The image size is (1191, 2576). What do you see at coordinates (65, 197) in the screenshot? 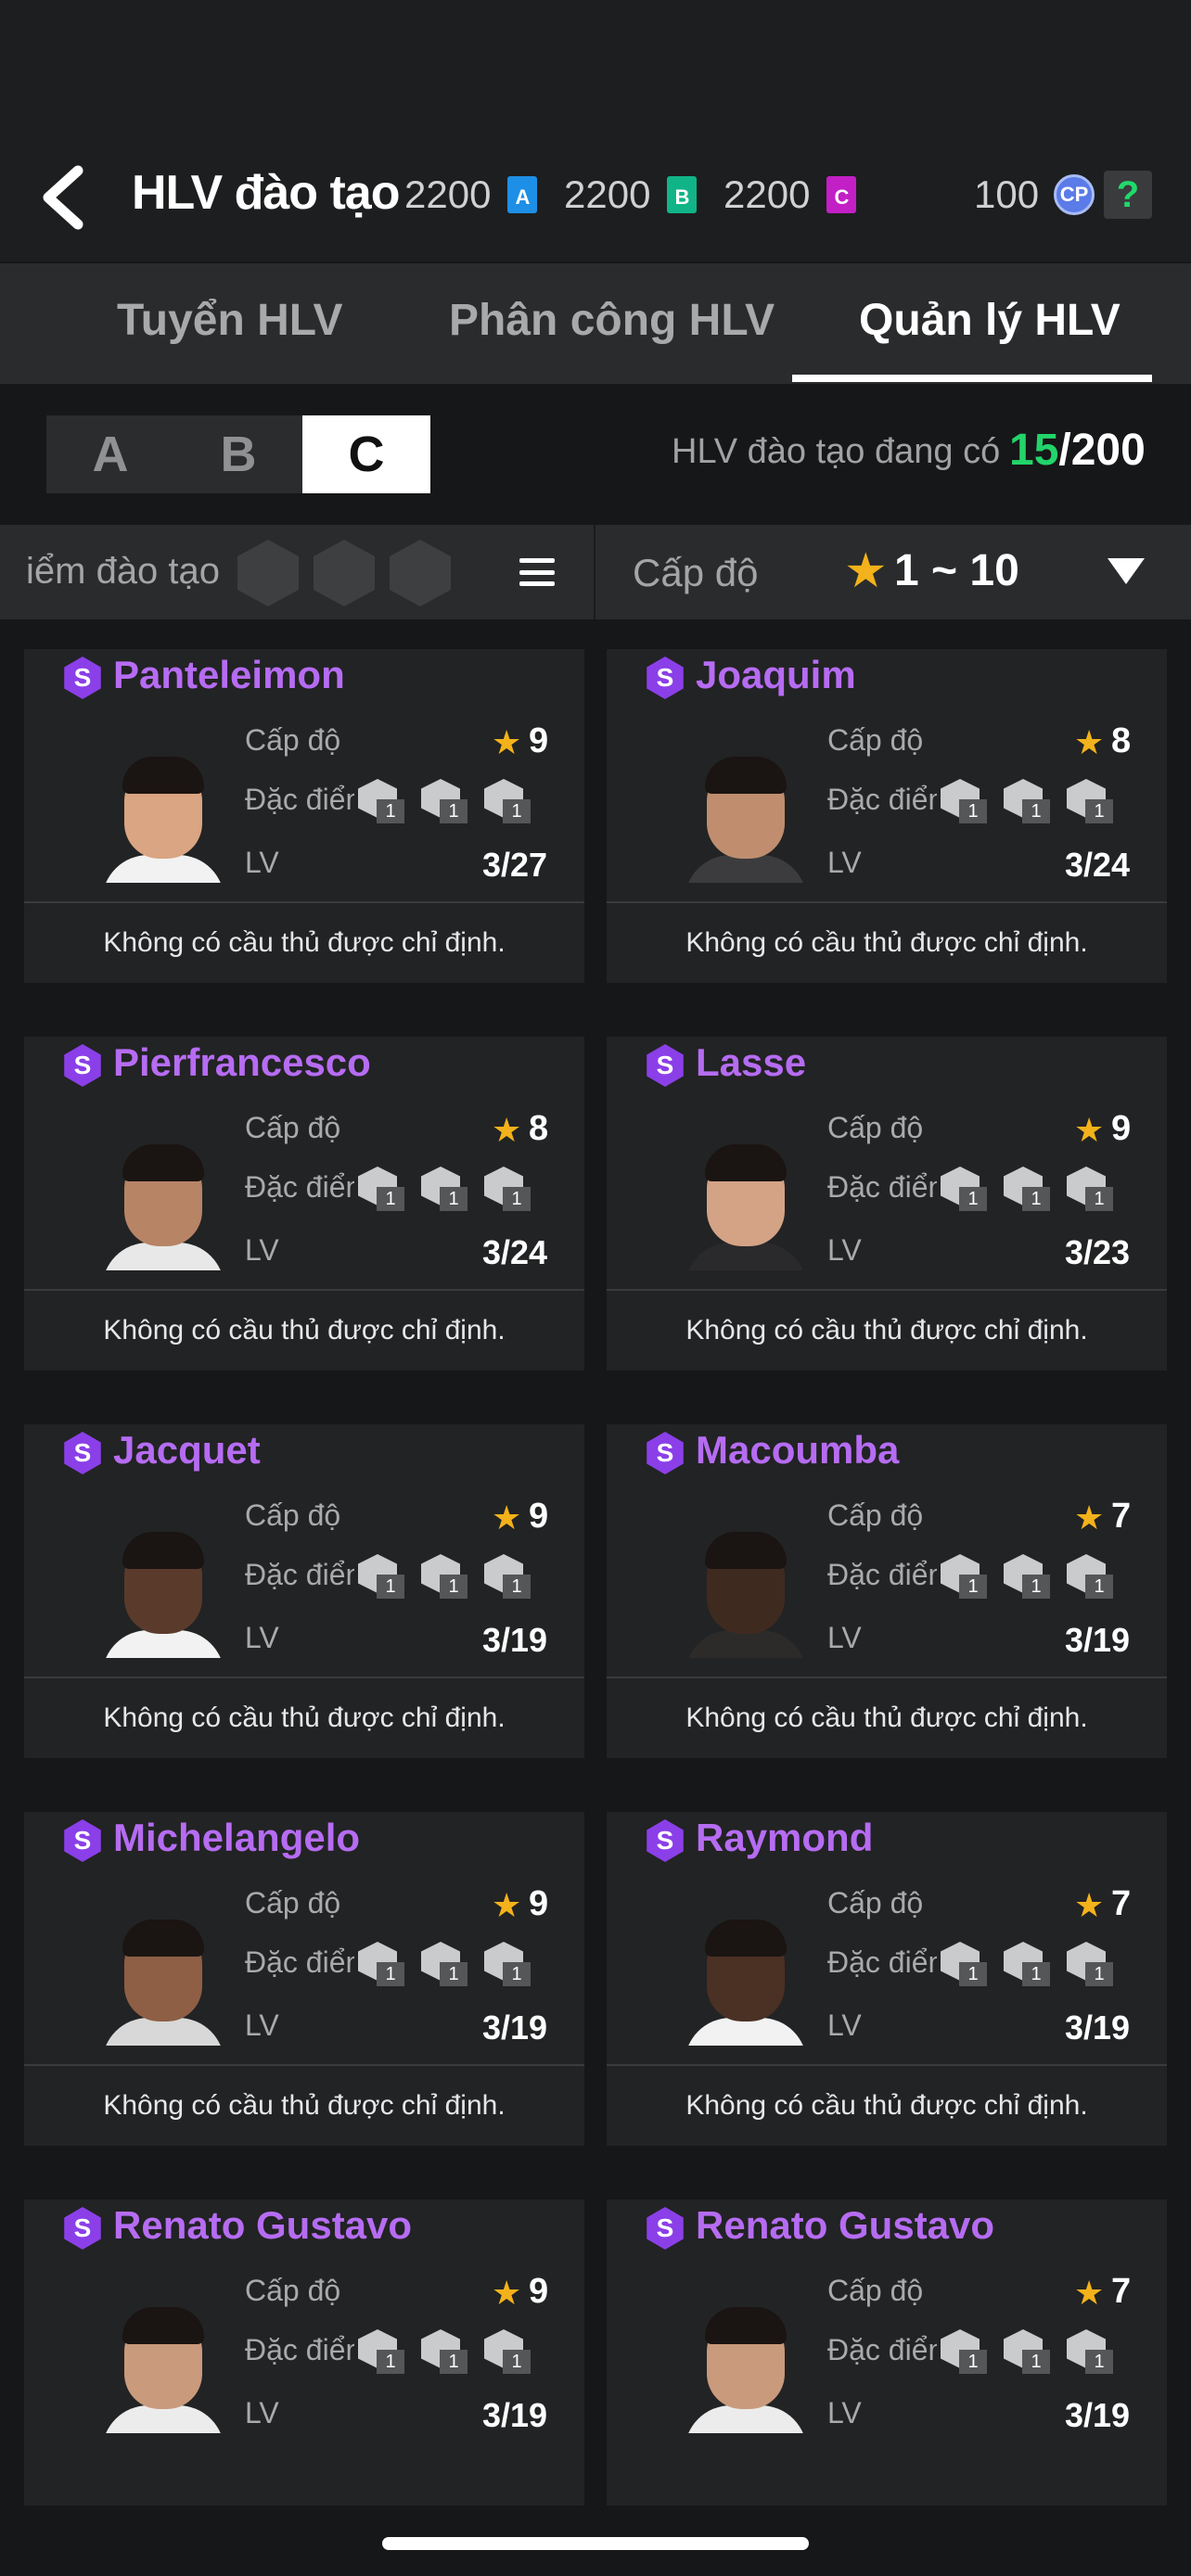
I see `back-arrow-icon` at bounding box center [65, 197].